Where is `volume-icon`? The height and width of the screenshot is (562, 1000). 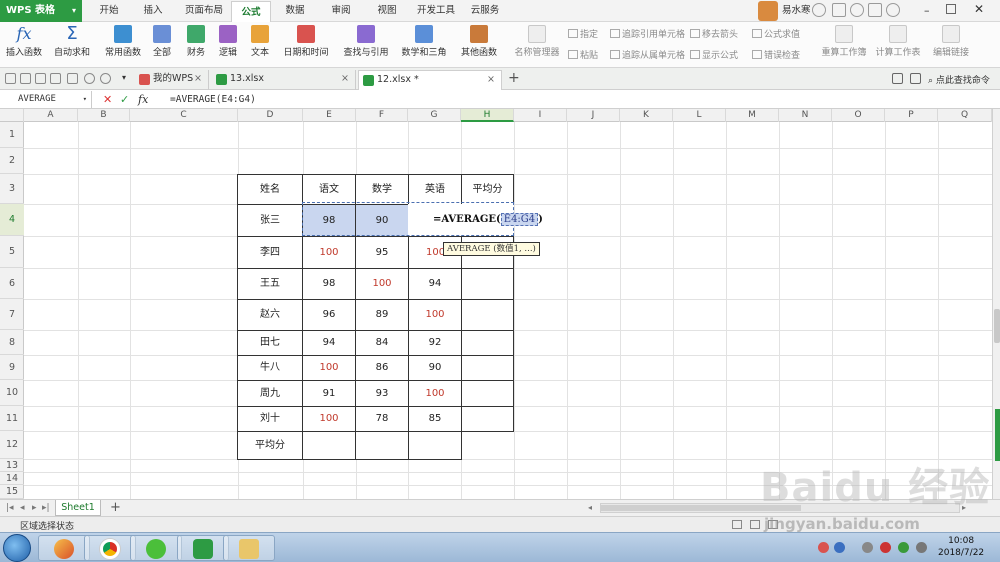
volume-icon is located at coordinates (921, 547).